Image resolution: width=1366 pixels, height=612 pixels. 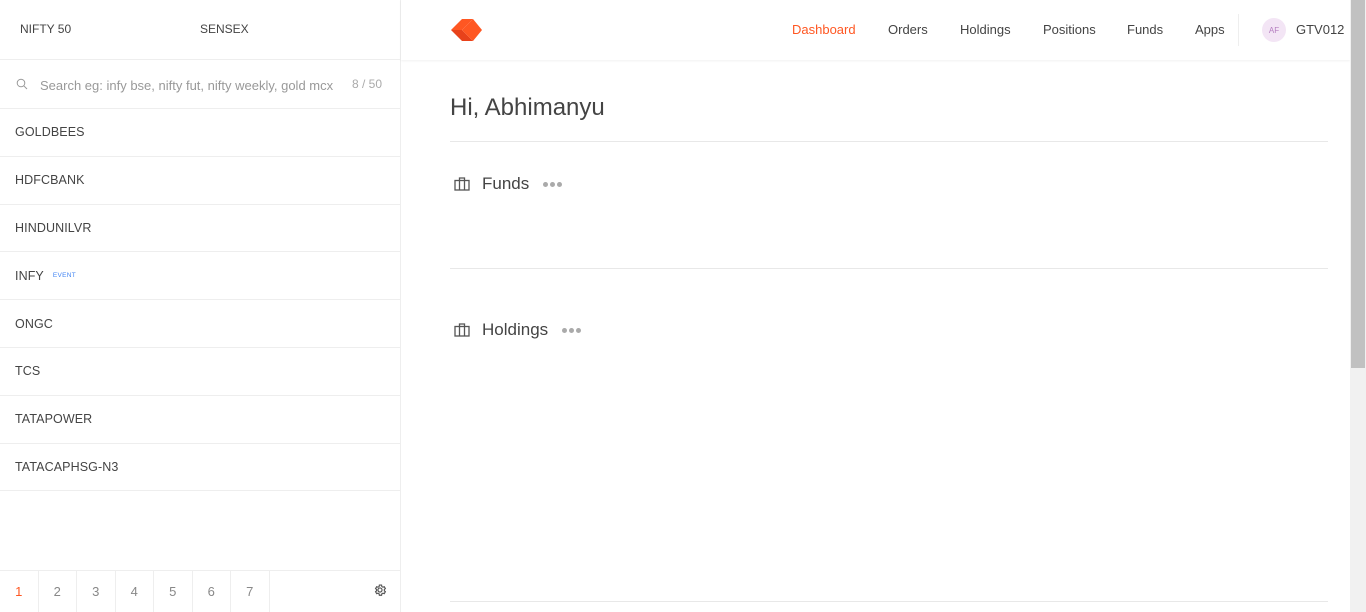 I want to click on watchlist-page-7: 7, so click(x=250, y=591).